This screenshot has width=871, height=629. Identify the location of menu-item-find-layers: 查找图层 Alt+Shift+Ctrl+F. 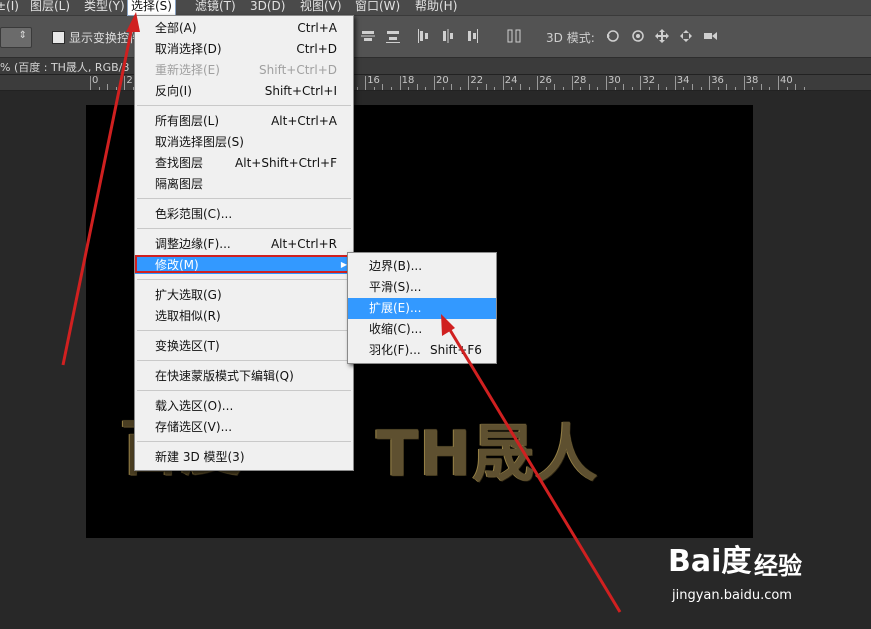
(244, 163).